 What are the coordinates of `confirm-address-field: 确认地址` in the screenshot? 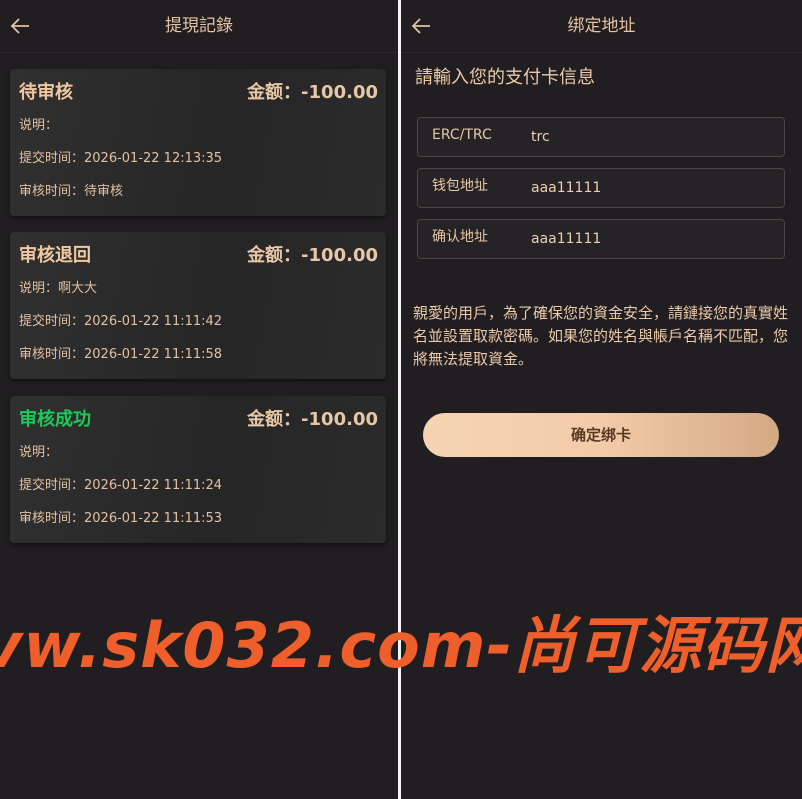 It's located at (601, 239).